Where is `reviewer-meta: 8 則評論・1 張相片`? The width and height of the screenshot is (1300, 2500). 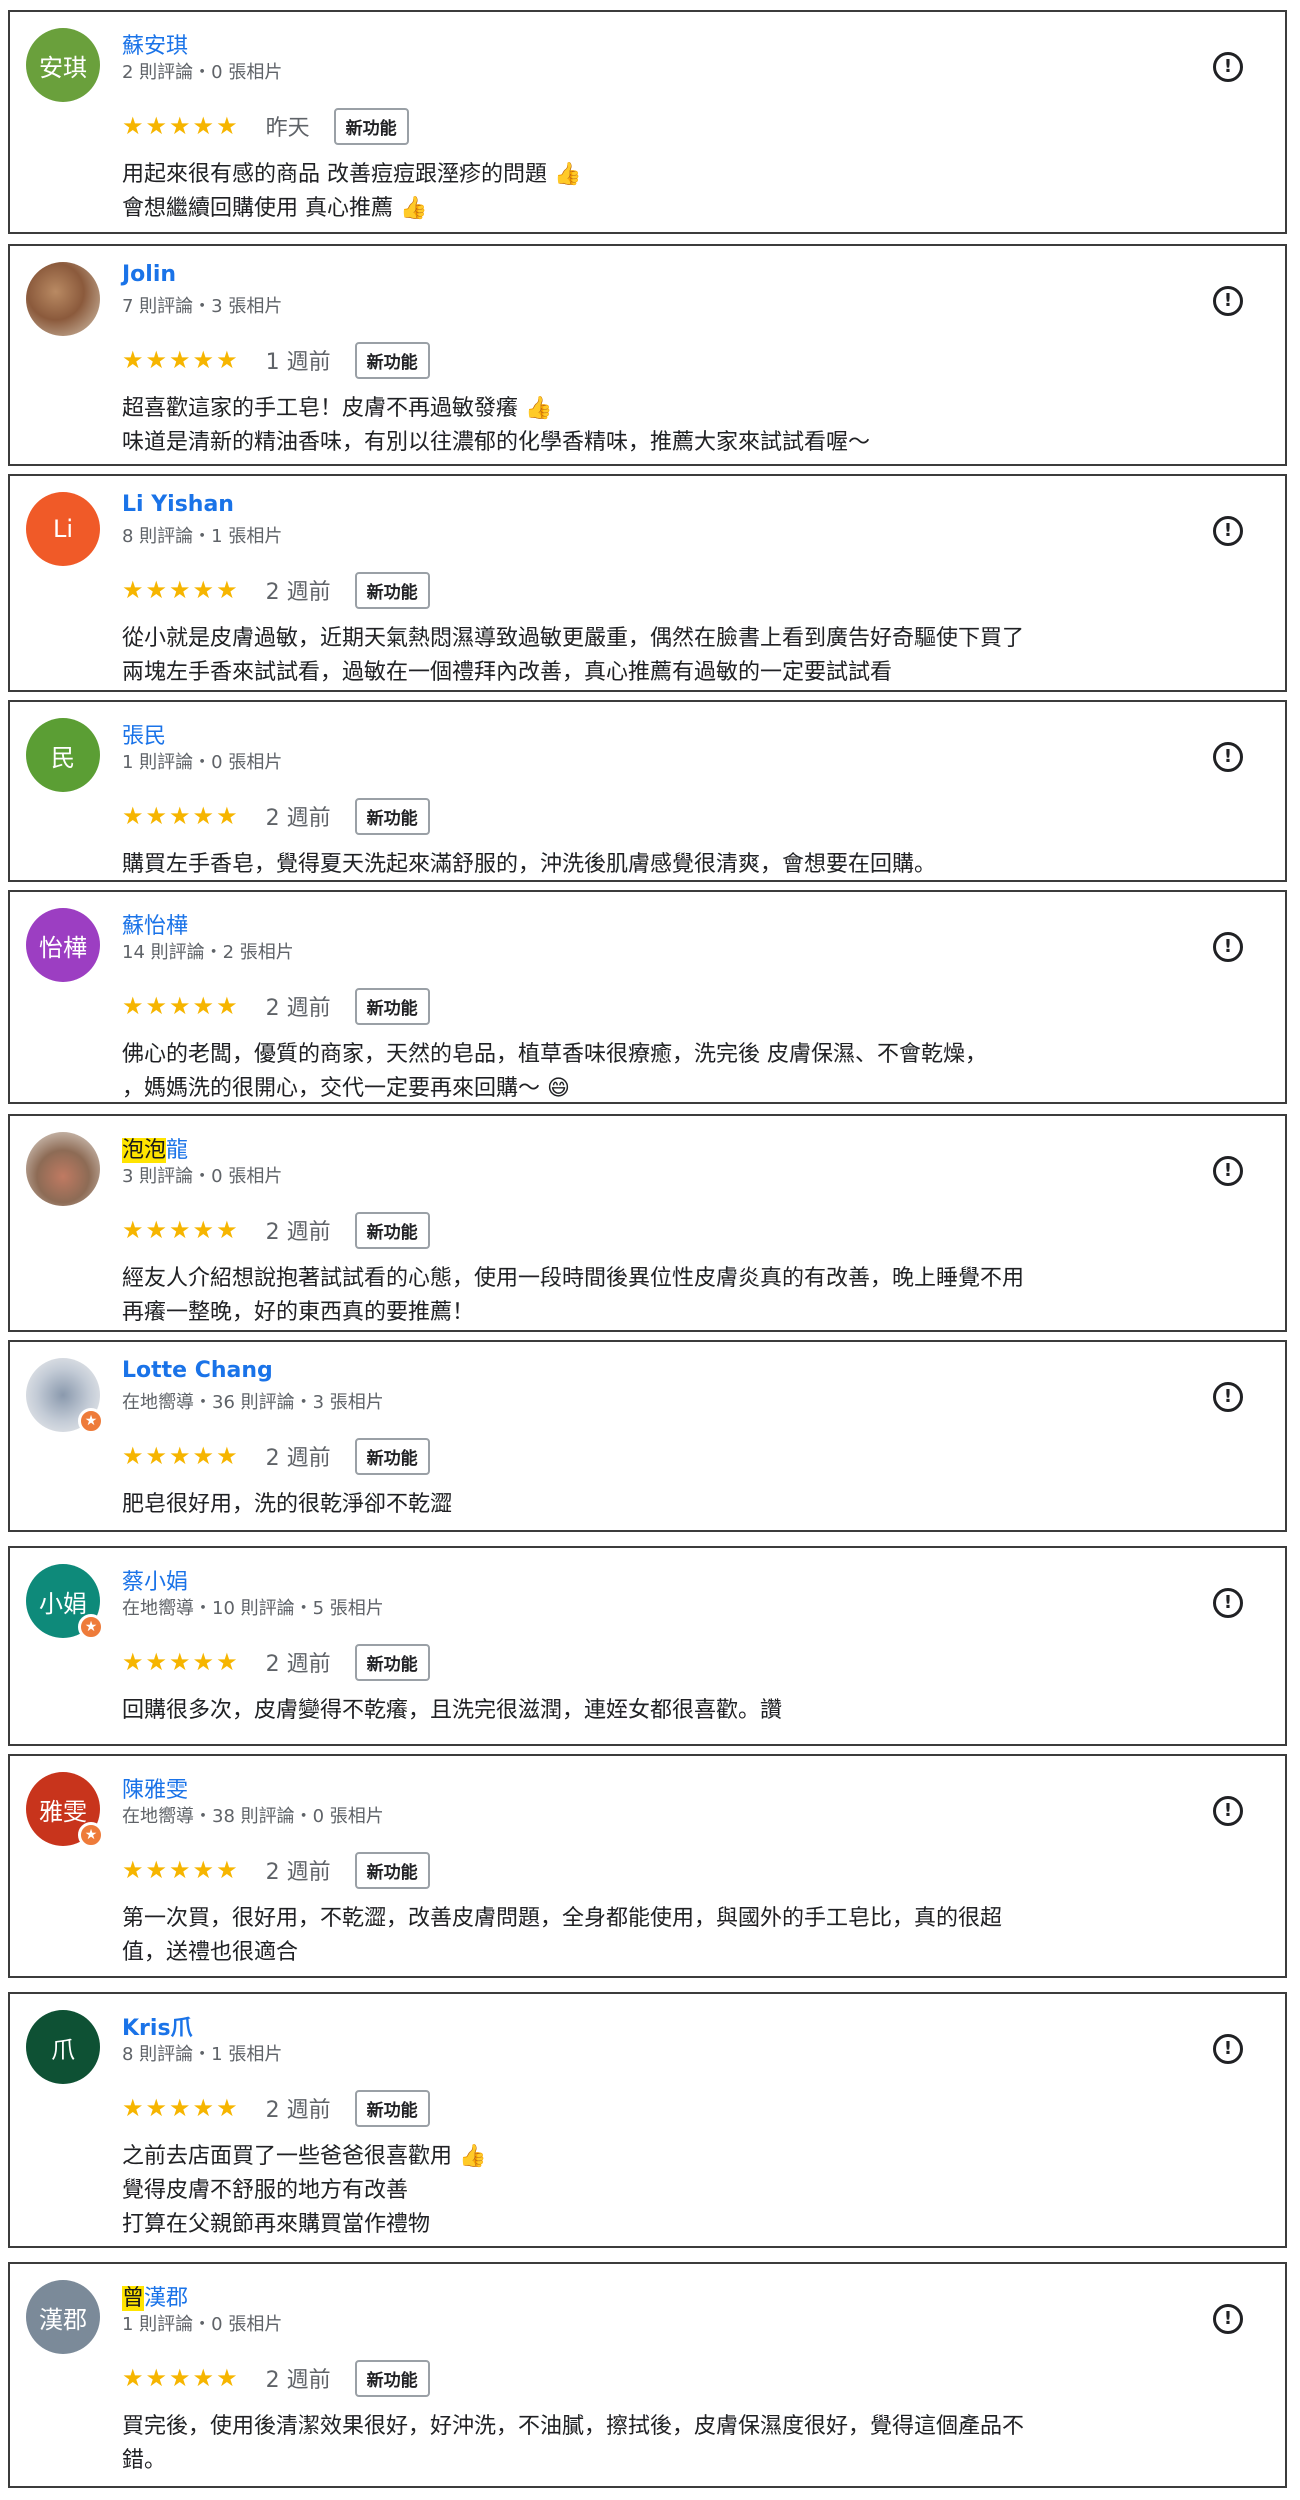 reviewer-meta: 8 則評論・1 張相片 is located at coordinates (202, 536).